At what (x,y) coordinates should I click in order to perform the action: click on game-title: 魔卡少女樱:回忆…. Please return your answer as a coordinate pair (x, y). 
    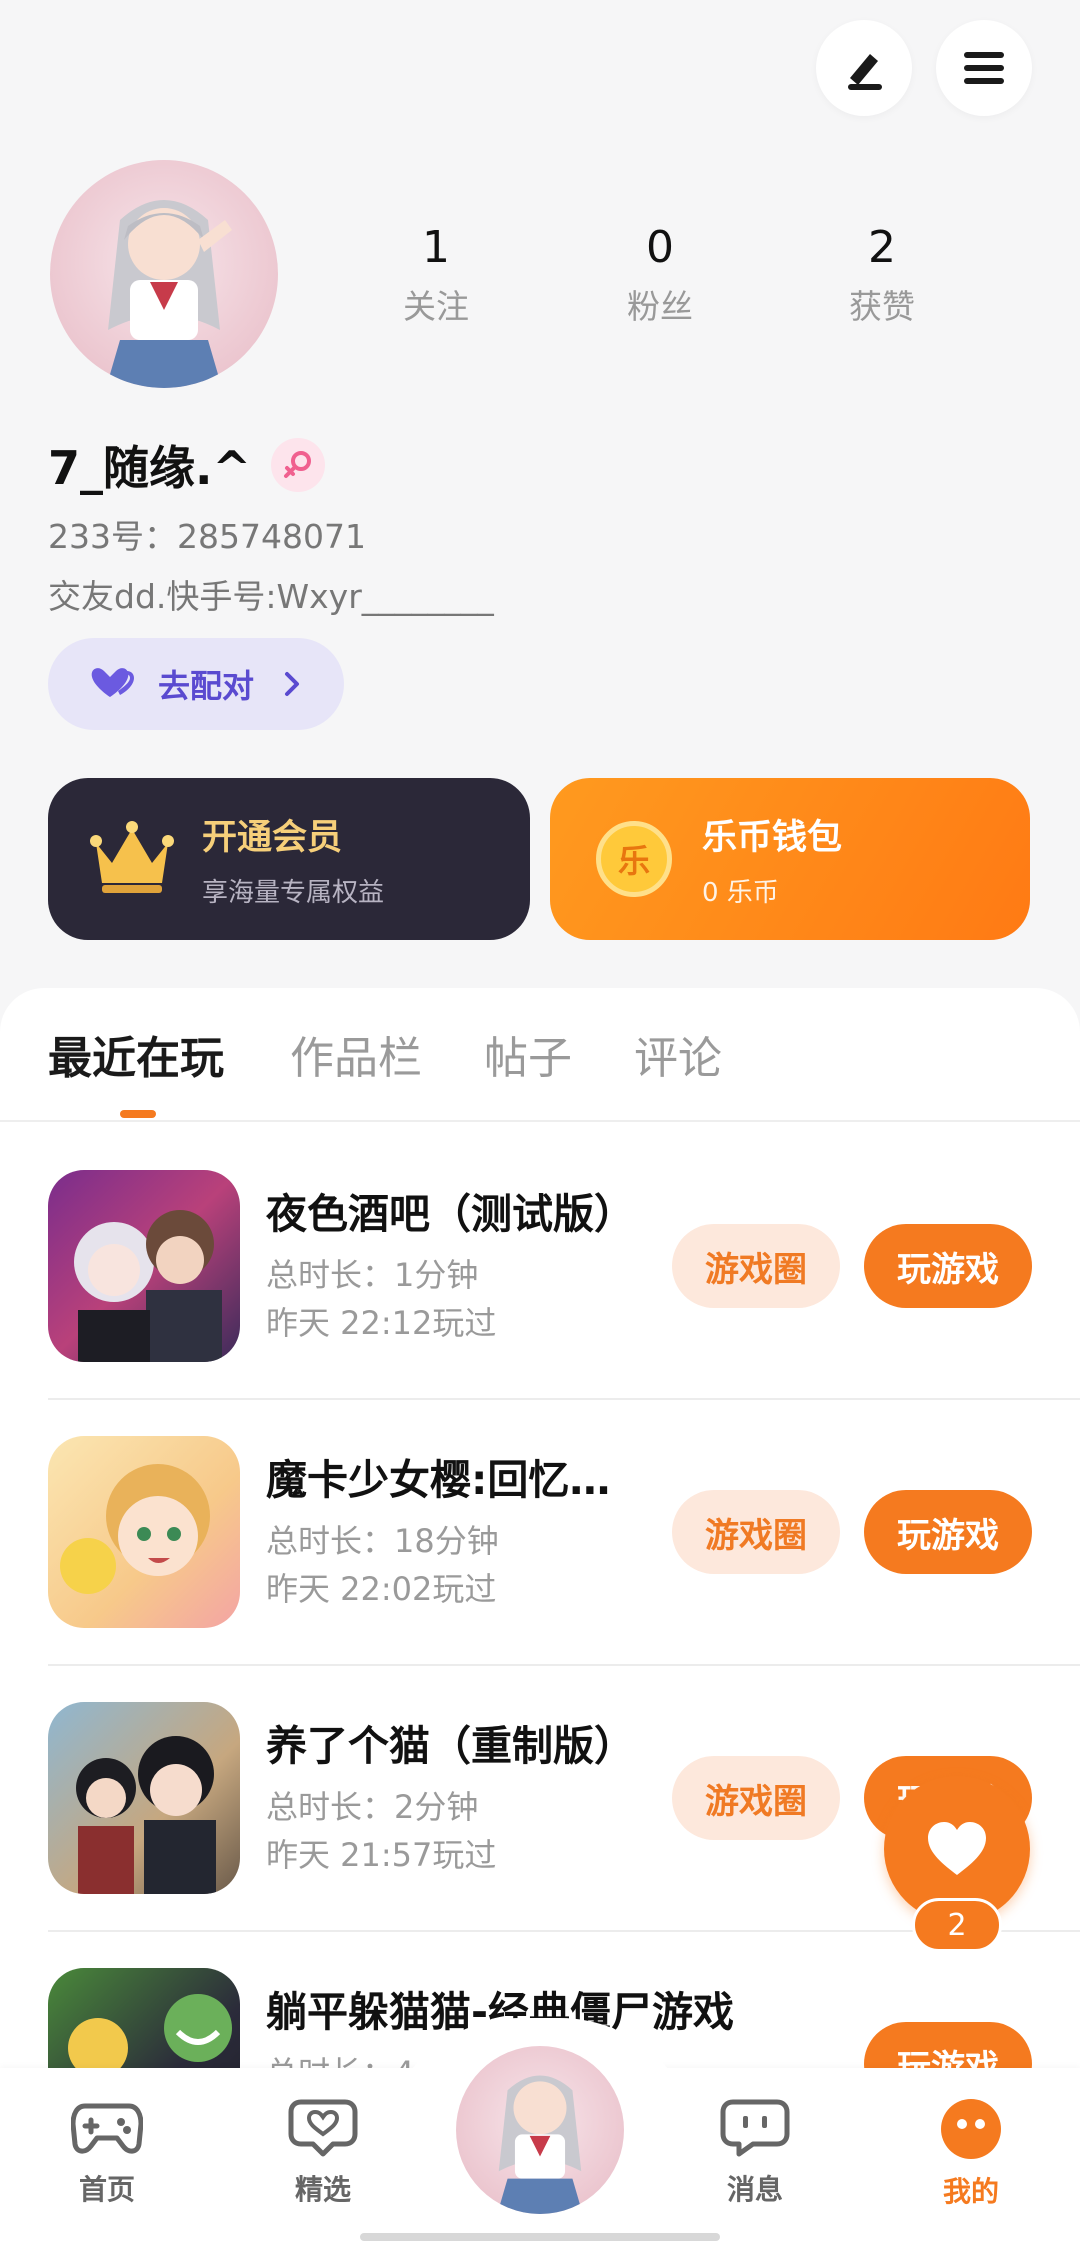
    Looking at the image, I should click on (438, 1480).